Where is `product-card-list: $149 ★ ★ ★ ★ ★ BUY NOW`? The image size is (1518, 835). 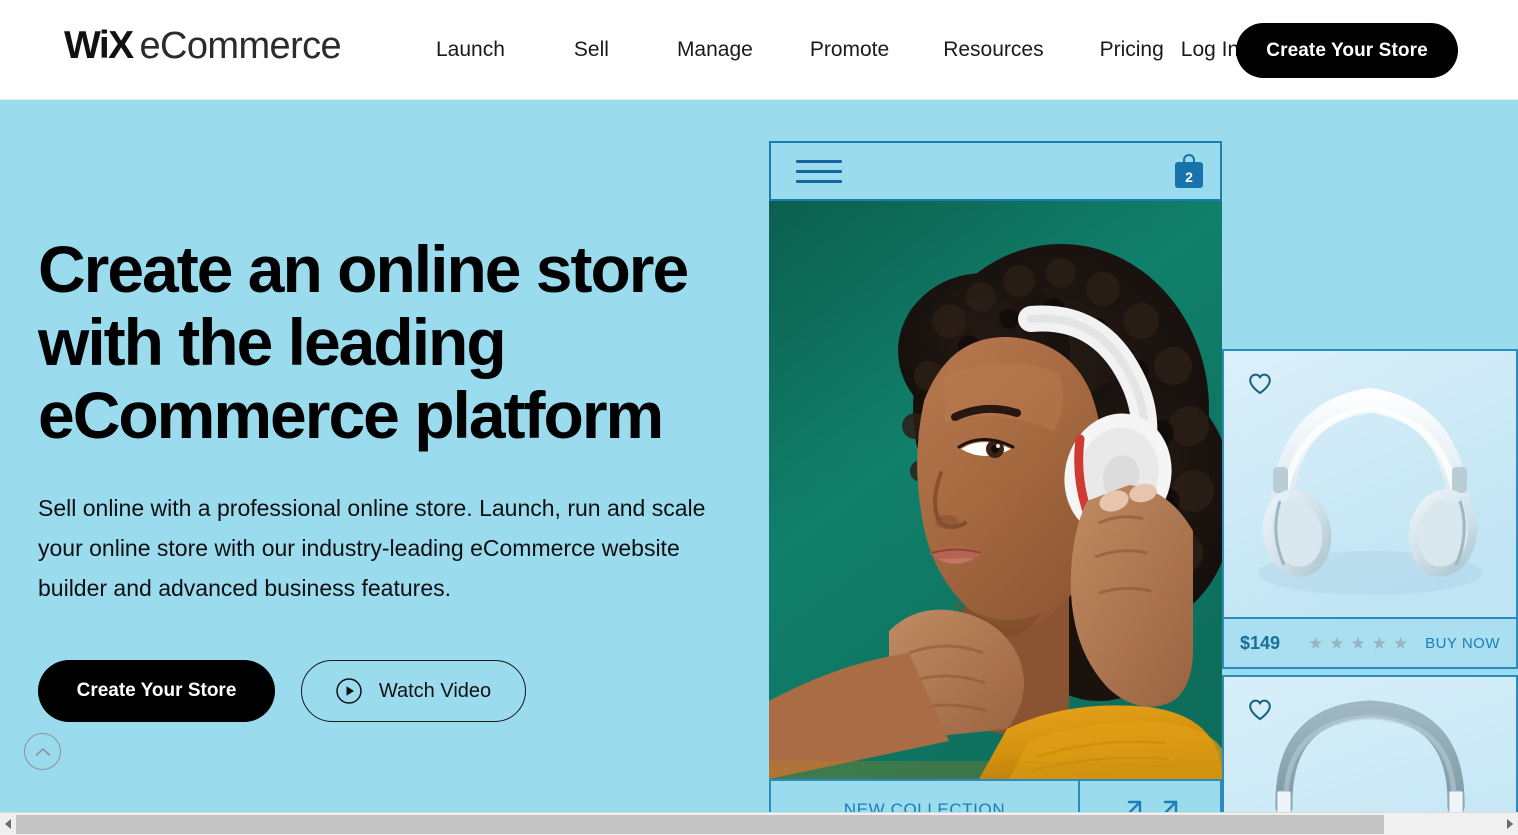 product-card-list: $149 ★ ★ ★ ★ ★ BUY NOW is located at coordinates (1370, 580).